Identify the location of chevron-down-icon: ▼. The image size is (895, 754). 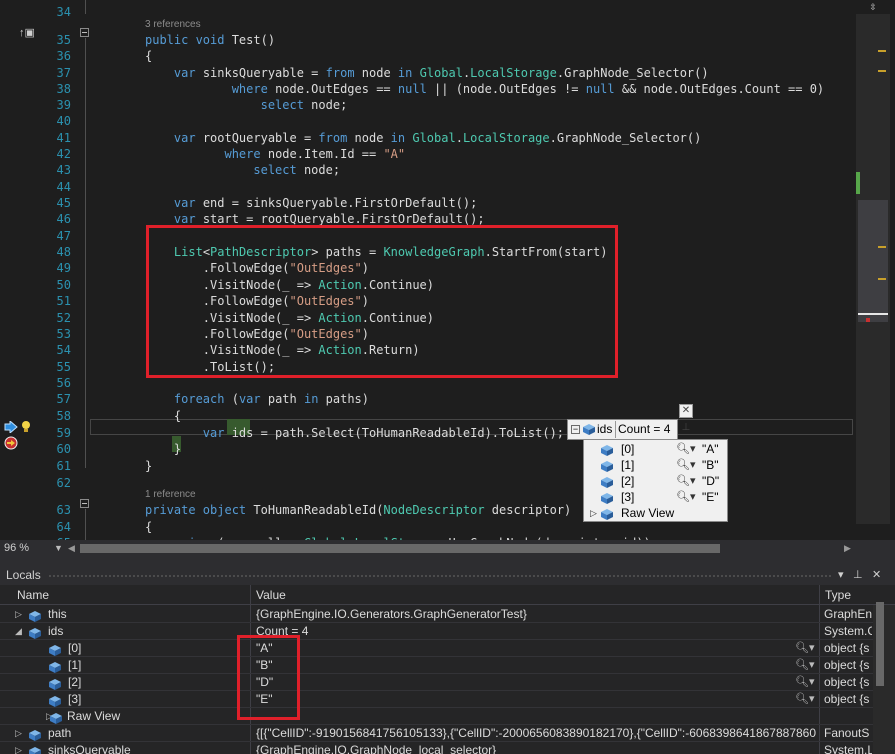
(58, 548).